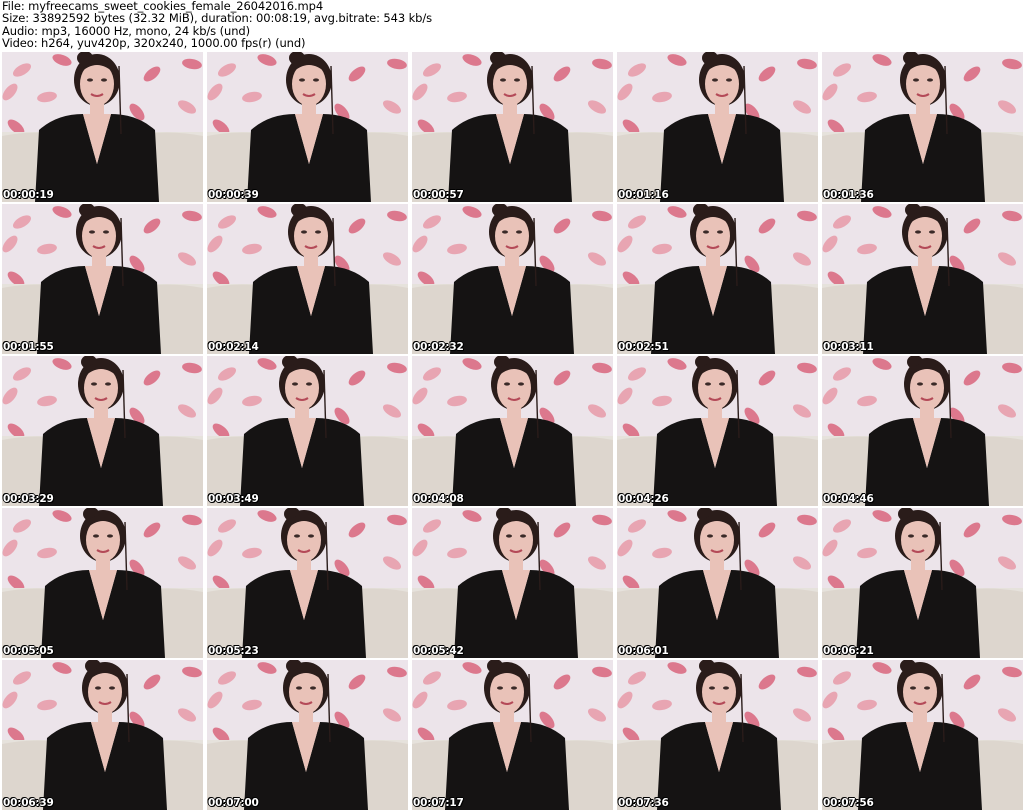 The image size is (1024, 811). I want to click on timestamp-label: 00:00:39, so click(233, 195).